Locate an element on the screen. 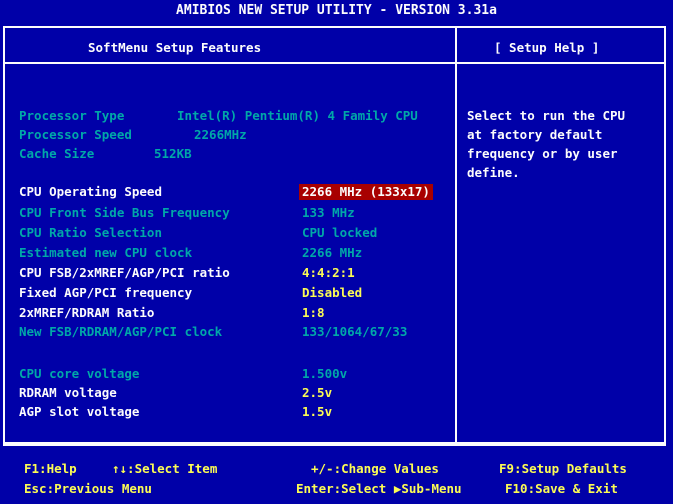 This screenshot has width=673, height=504. setting-fsb-ratio-label: CPU FSB/2xMREF/AGP/PCI ratio is located at coordinates (124, 273).